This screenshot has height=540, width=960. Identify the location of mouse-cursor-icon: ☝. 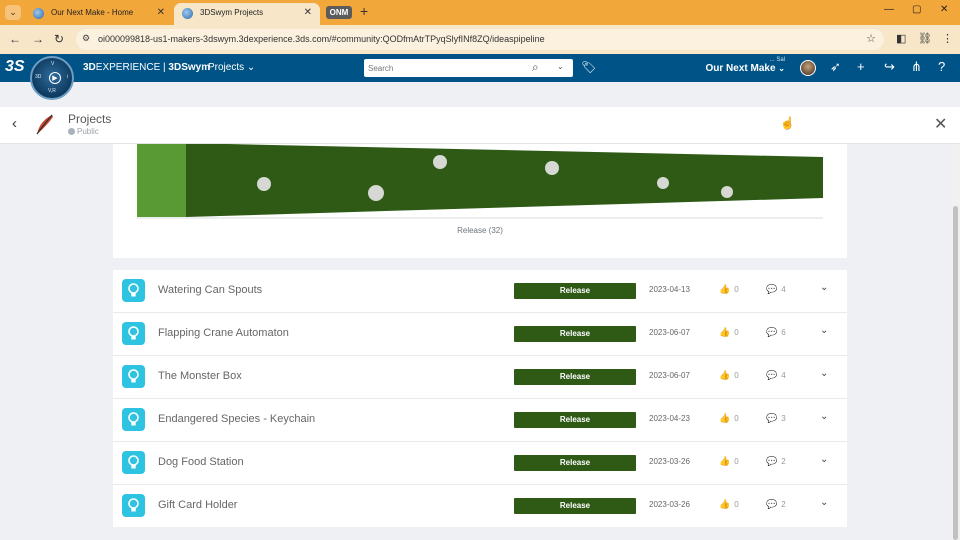
(787, 123).